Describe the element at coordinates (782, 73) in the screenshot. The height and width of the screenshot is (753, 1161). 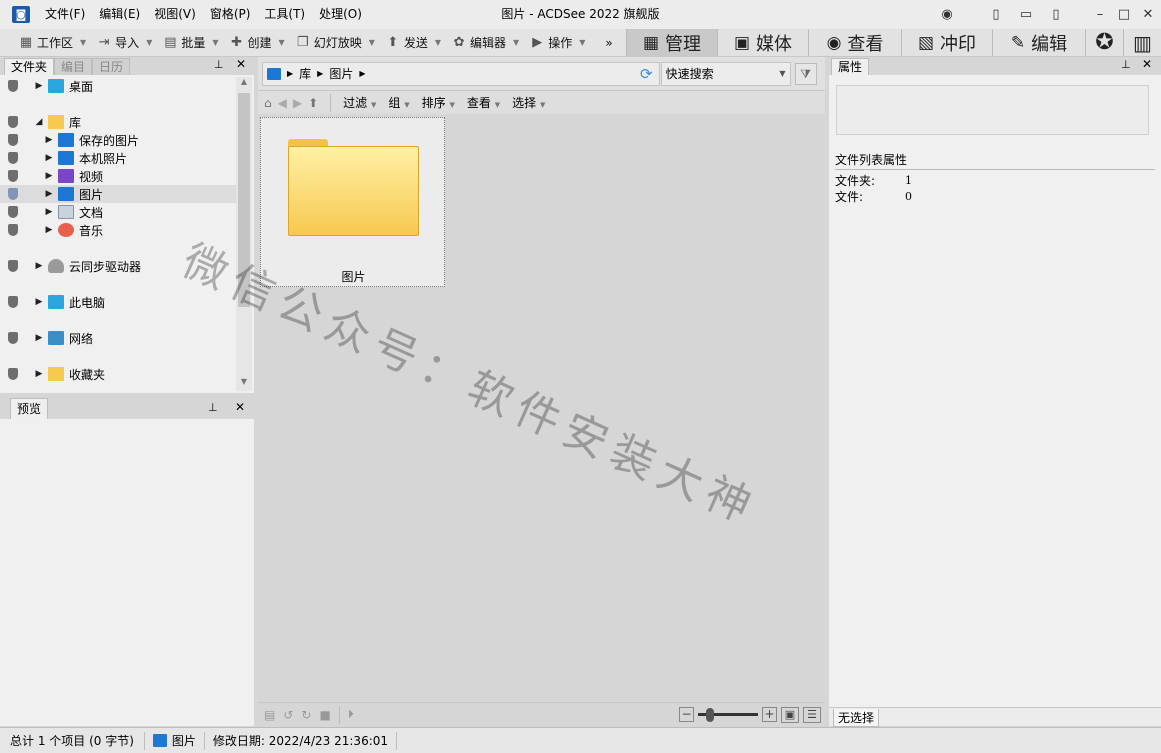
I see `chevron-down-icon: ▼` at that location.